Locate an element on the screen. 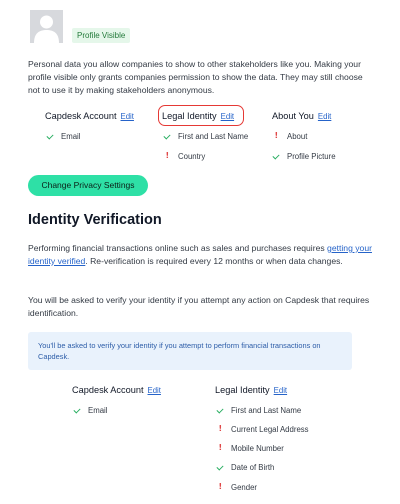 This screenshot has width=400, height=504. avatar is located at coordinates (46, 26).